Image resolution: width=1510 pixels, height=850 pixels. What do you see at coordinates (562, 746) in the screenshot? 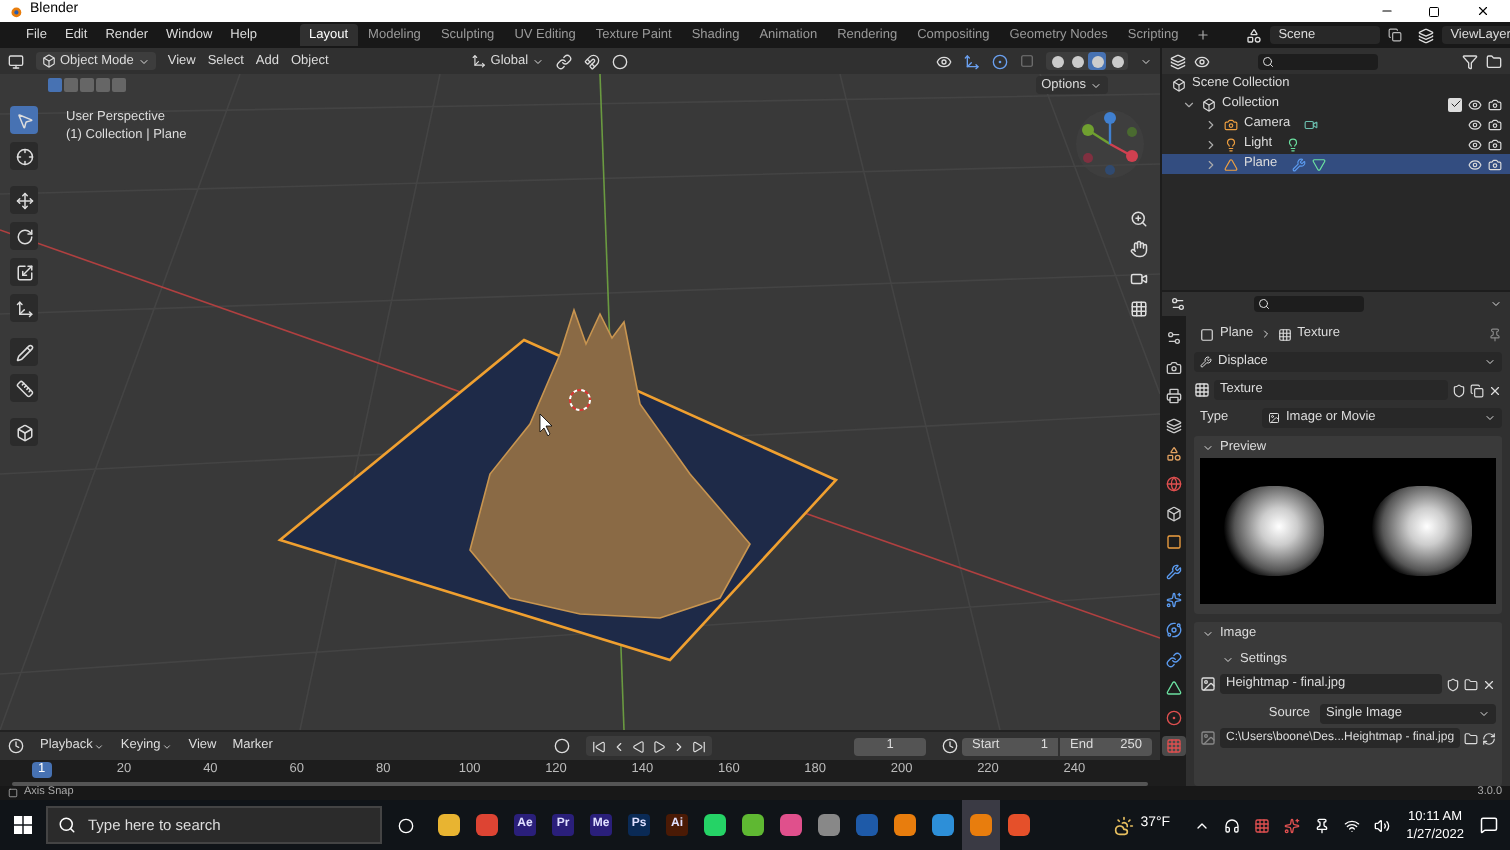
I see `record-icon` at bounding box center [562, 746].